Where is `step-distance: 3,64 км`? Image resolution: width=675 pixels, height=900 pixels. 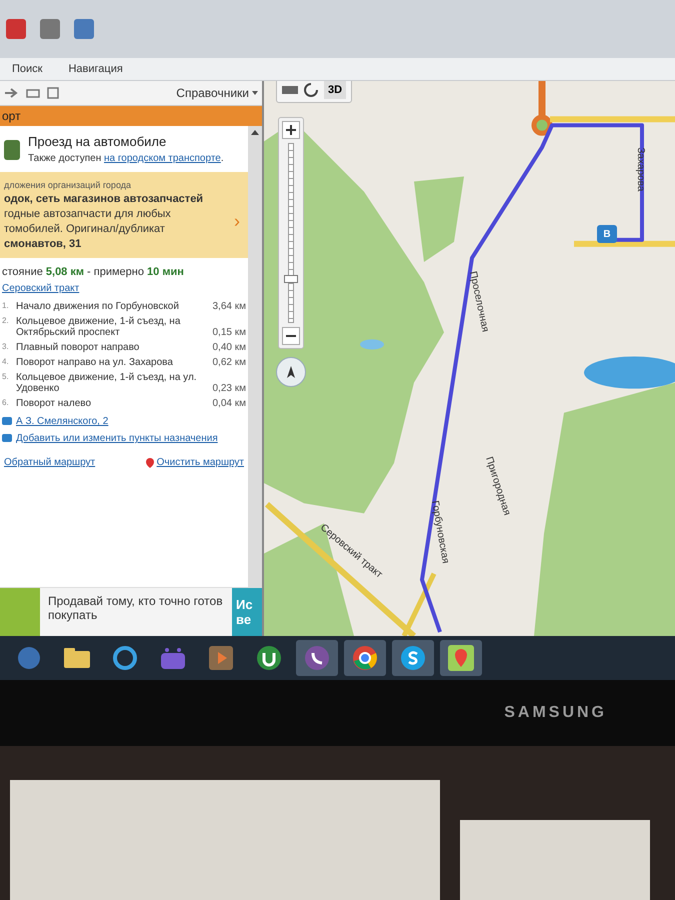 step-distance: 3,64 км is located at coordinates (229, 306).